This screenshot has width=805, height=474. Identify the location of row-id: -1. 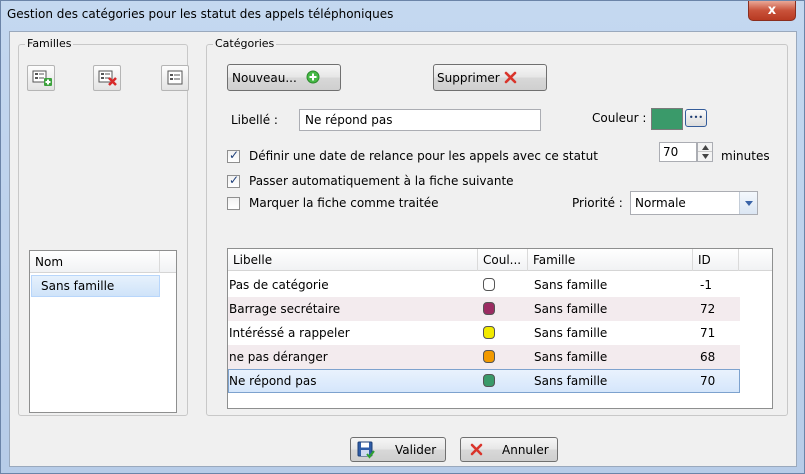
(706, 285).